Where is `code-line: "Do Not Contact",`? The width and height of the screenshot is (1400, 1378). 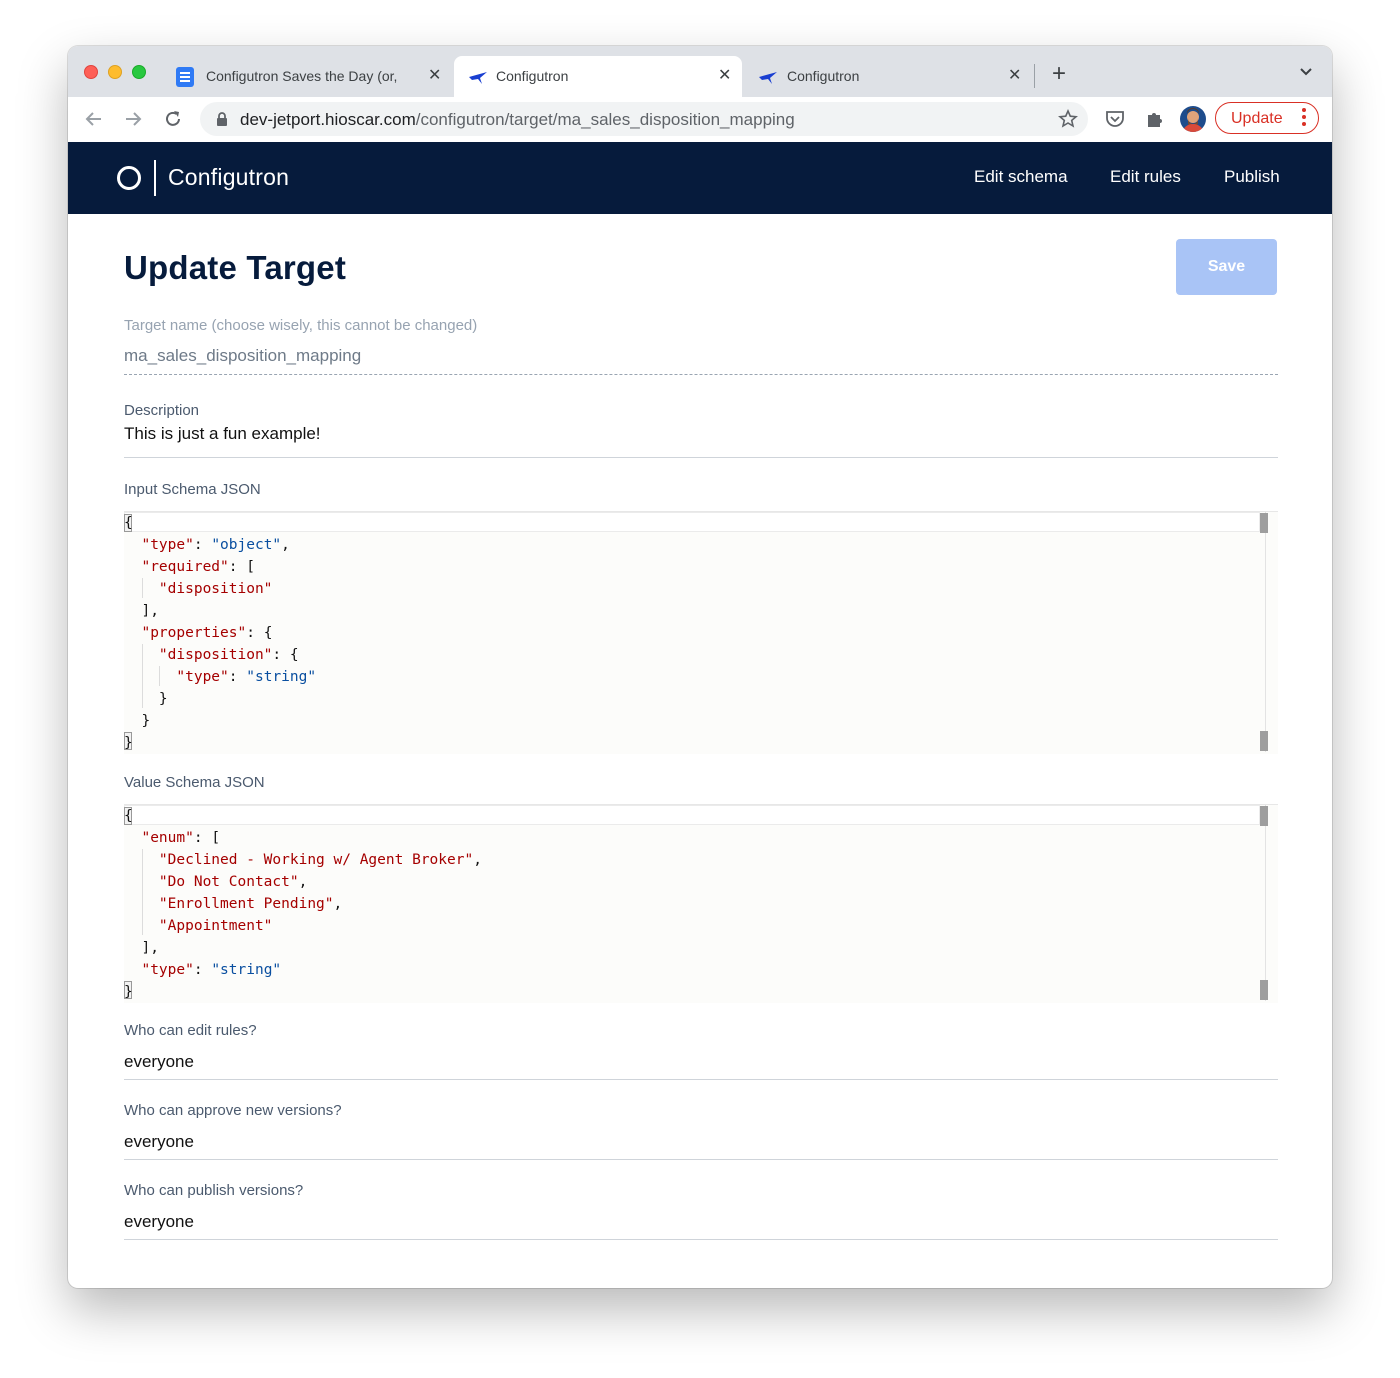
code-line: "Do Not Contact", is located at coordinates (215, 882).